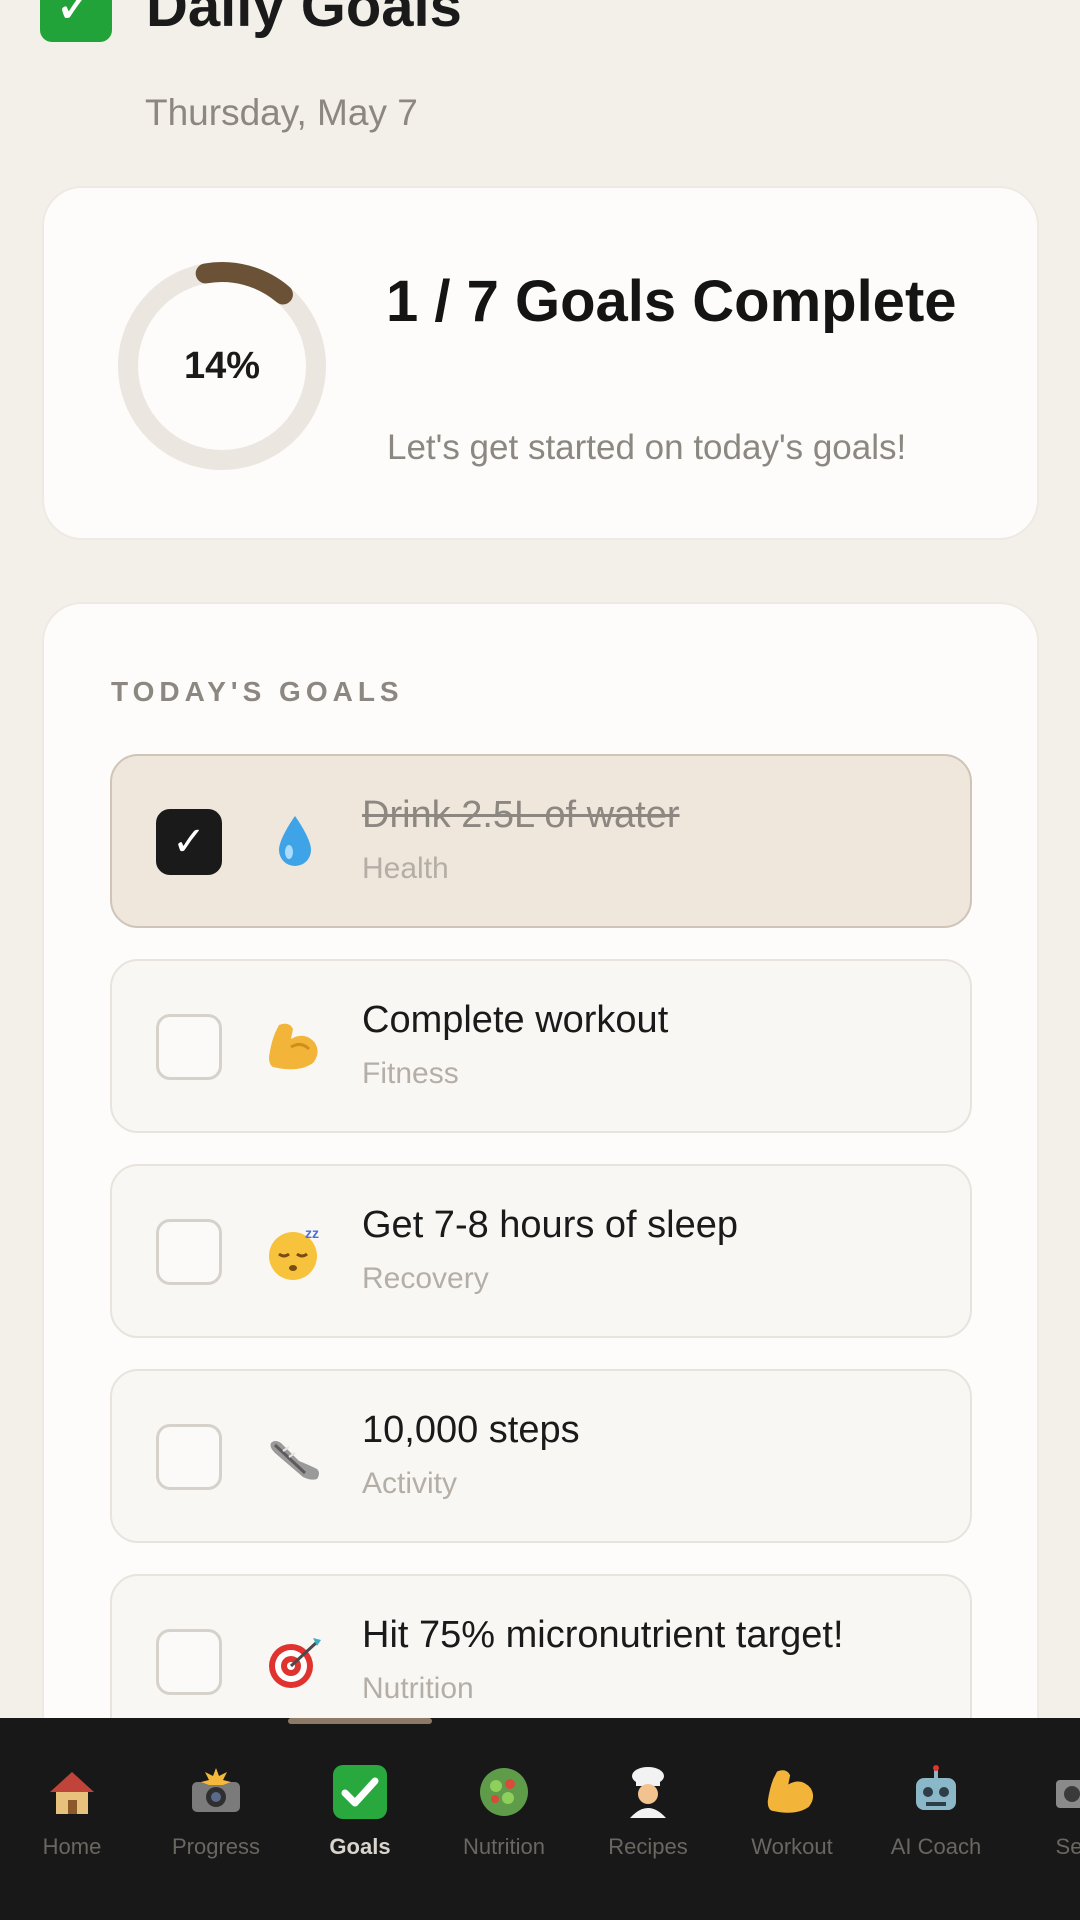  I want to click on water-drop-icon, so click(295, 842).